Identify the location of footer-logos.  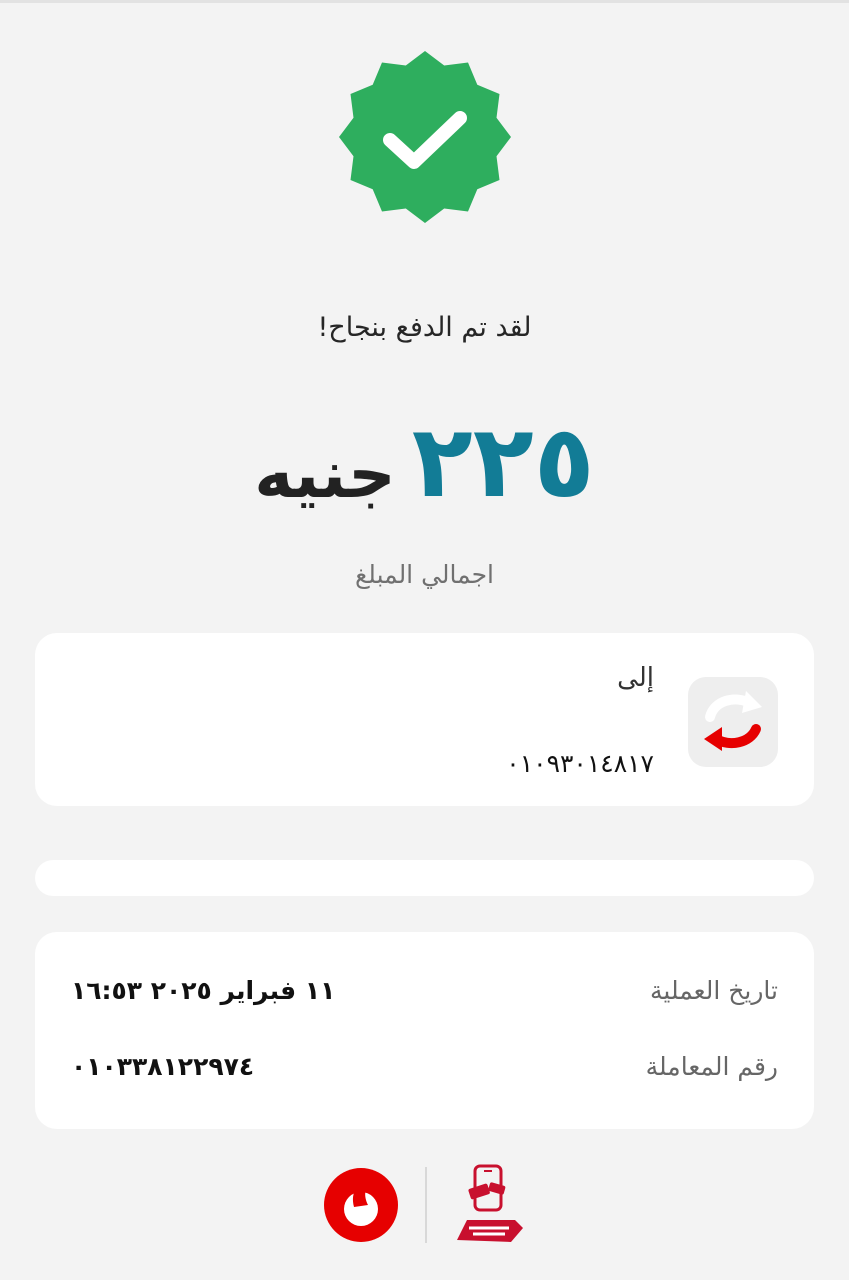
(424, 1205).